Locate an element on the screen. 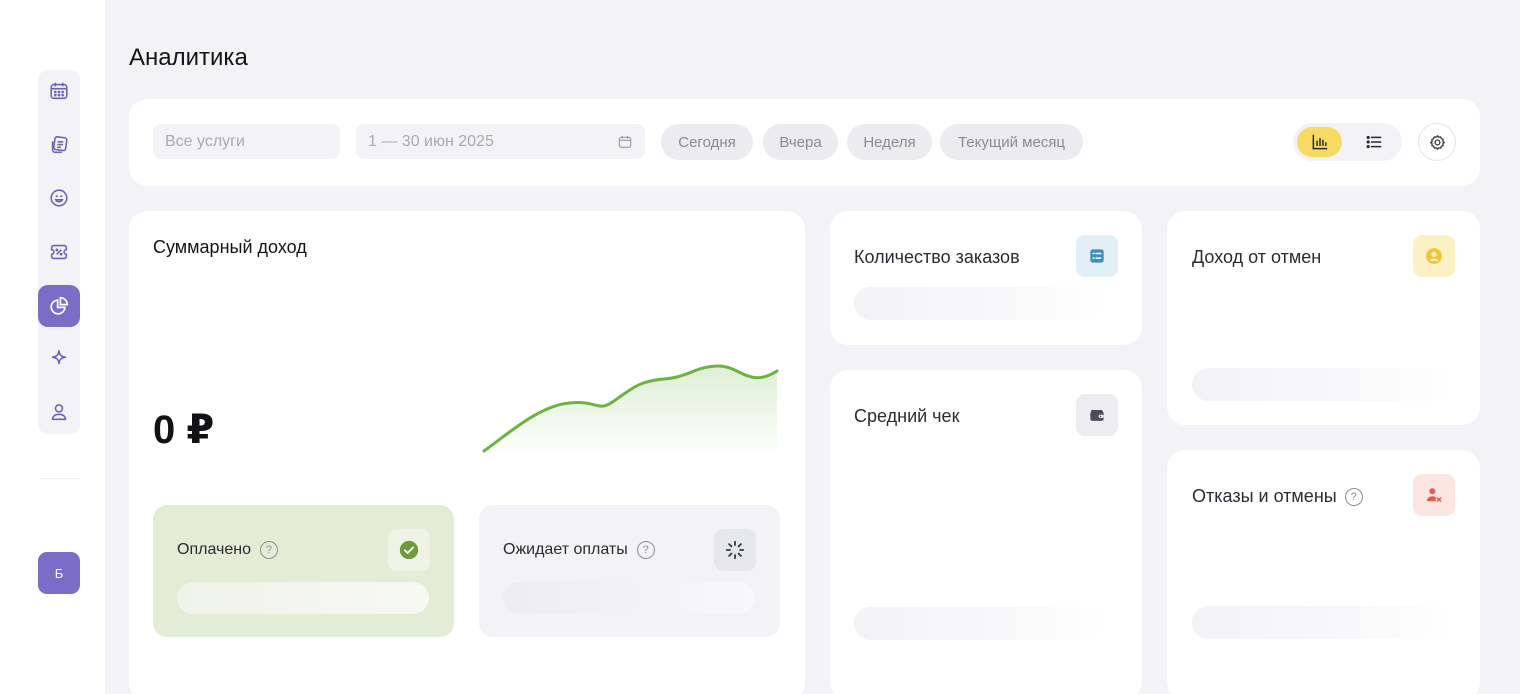 This screenshot has height=694, width=1520. cancellation-income-icon-box is located at coordinates (1434, 256).